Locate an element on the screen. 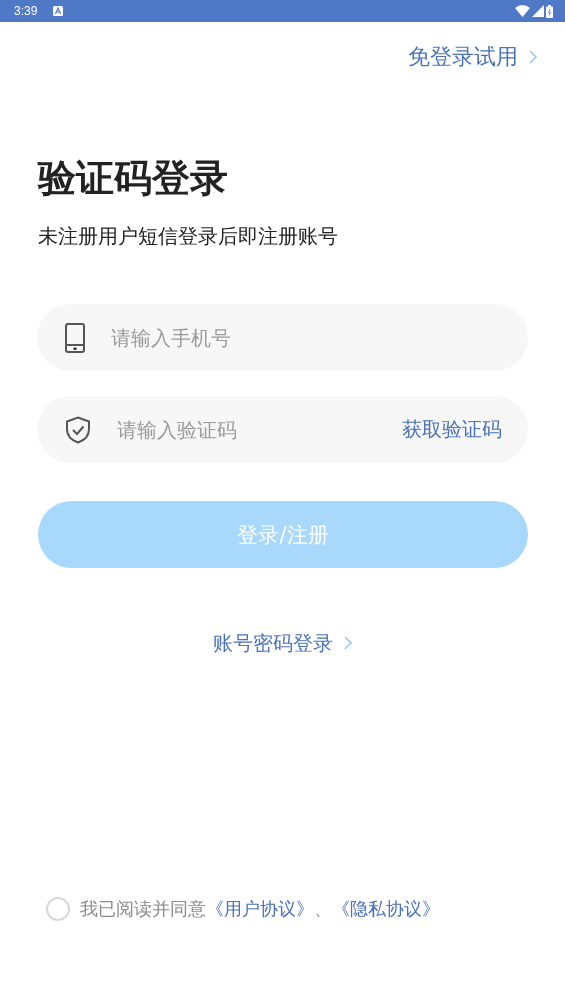  status-time: 3:39 is located at coordinates (26, 11).